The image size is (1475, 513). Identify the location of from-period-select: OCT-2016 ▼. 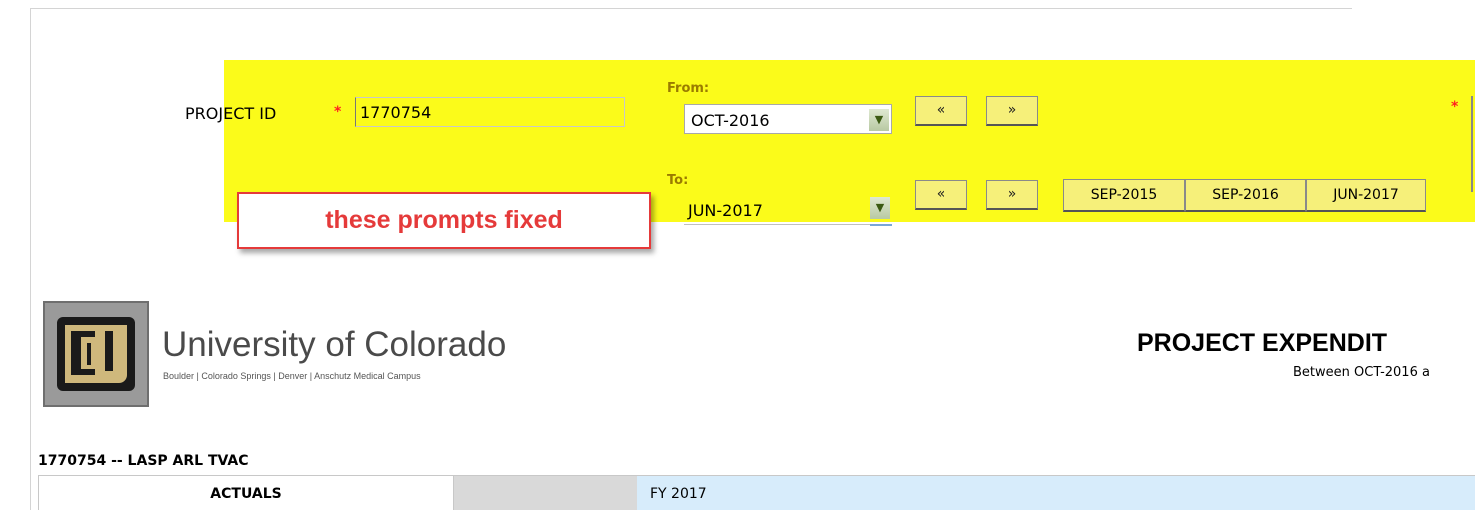
(788, 119).